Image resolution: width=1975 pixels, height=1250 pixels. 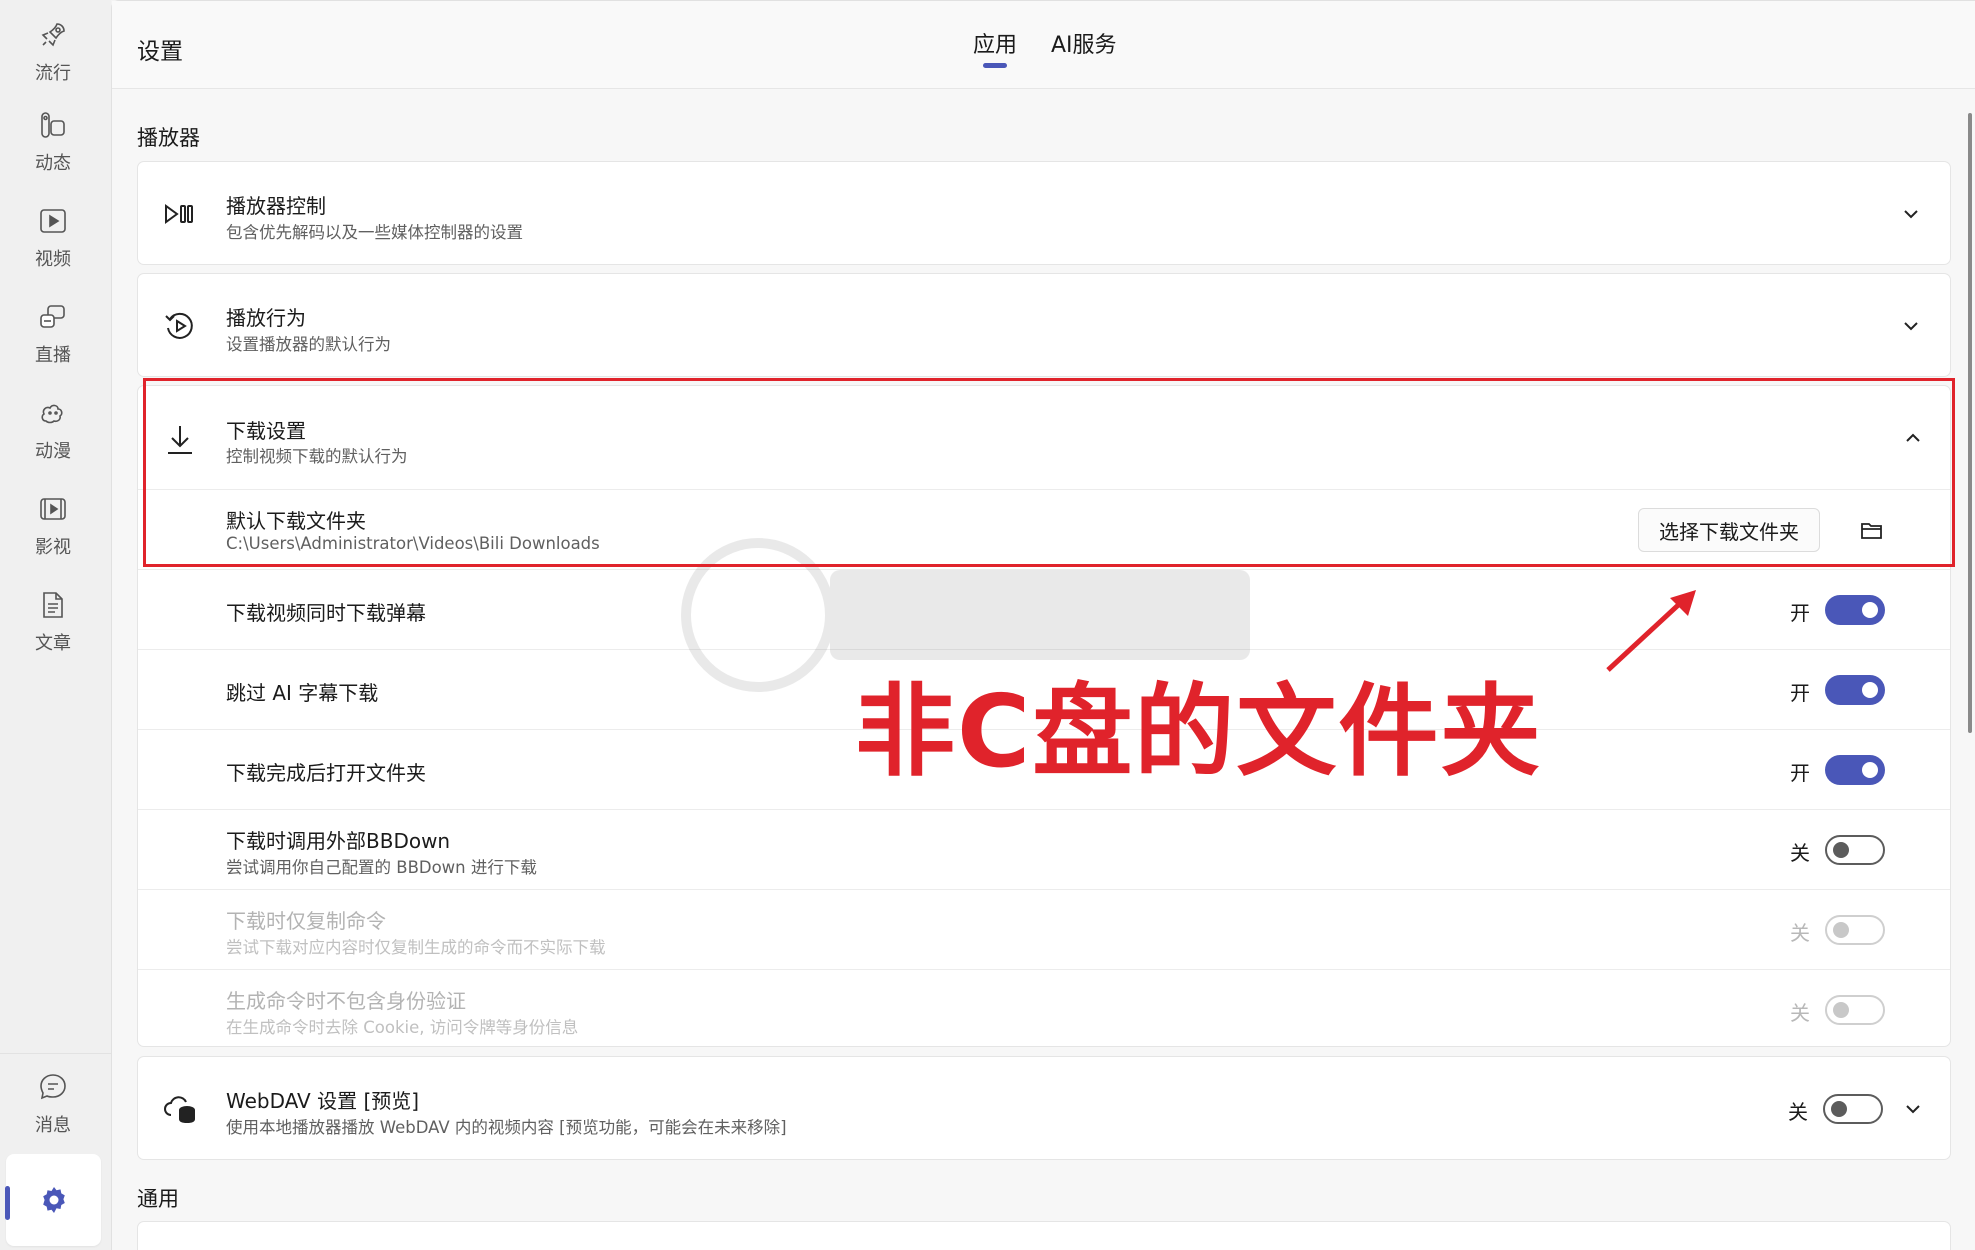 What do you see at coordinates (1651, 631) in the screenshot?
I see `red-arrow-annotation` at bounding box center [1651, 631].